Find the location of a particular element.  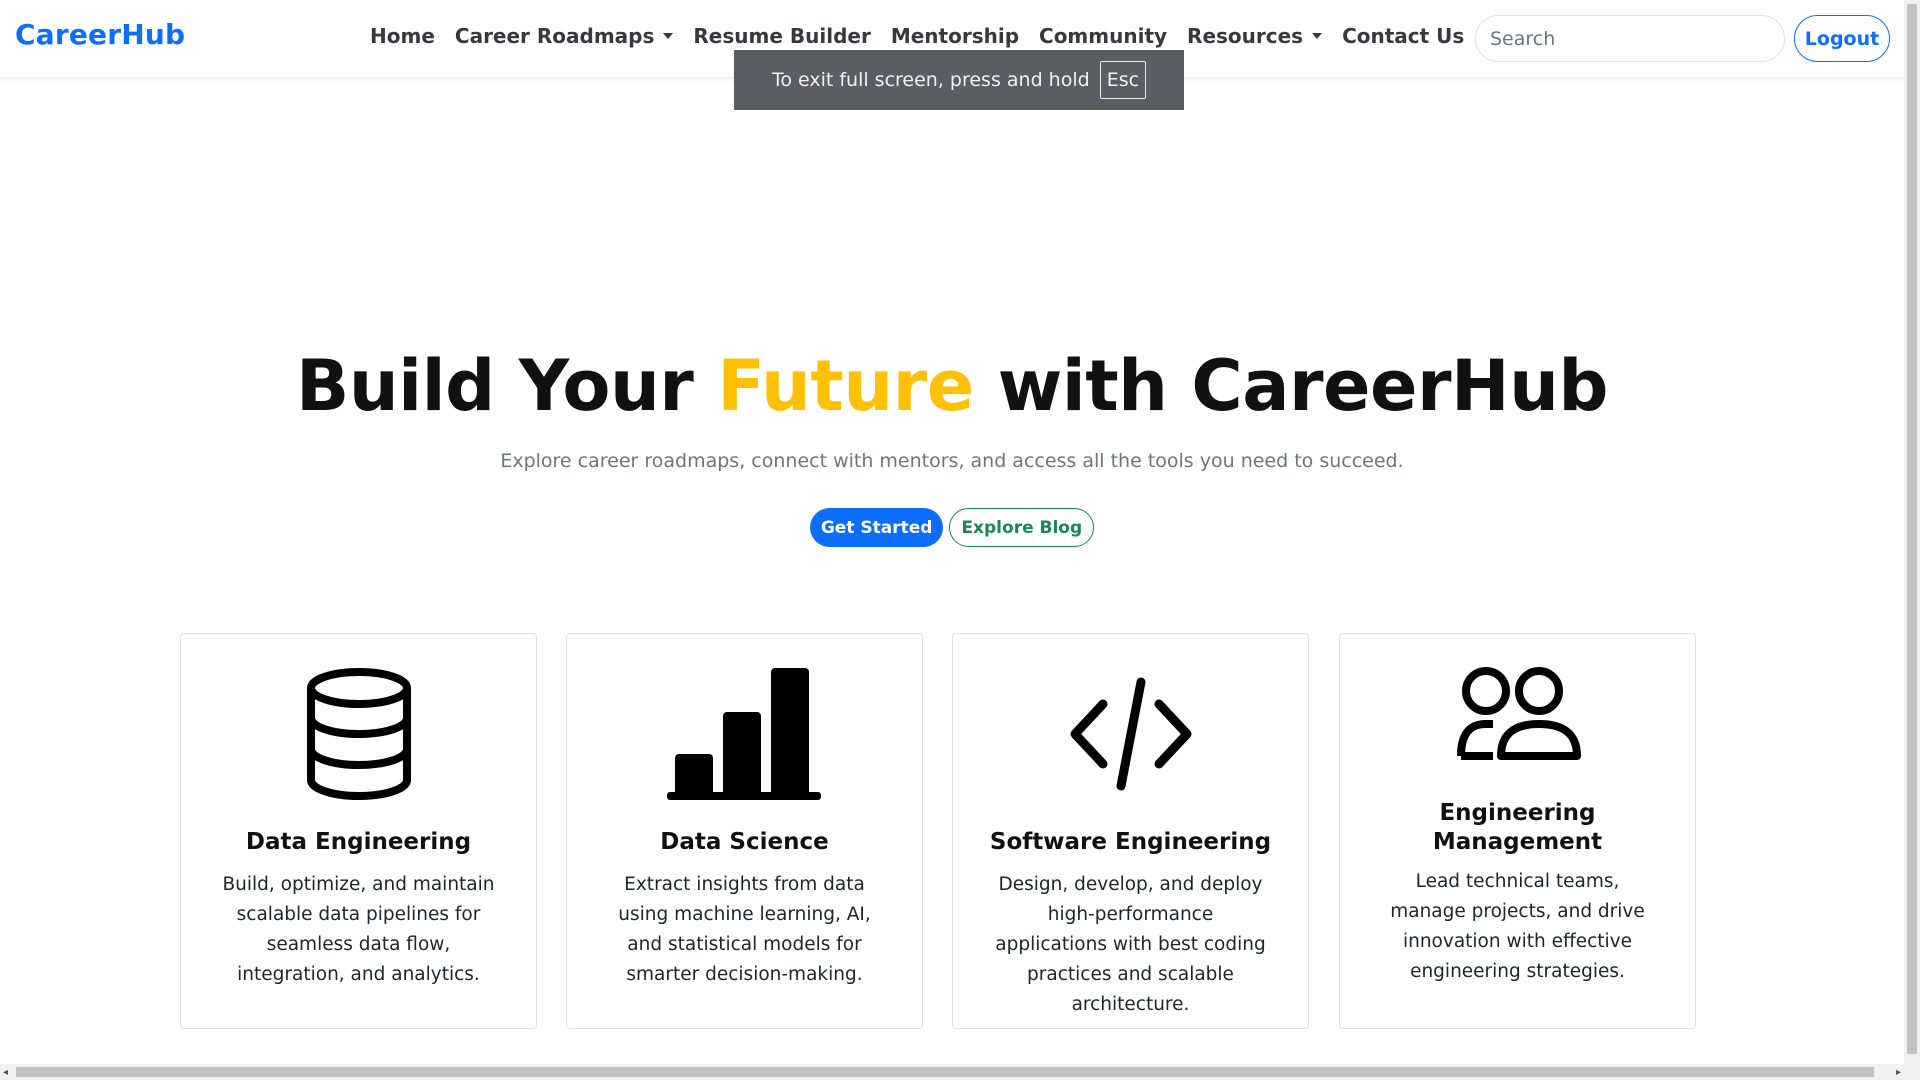

nav-mentorship: Mentorship is located at coordinates (955, 36).